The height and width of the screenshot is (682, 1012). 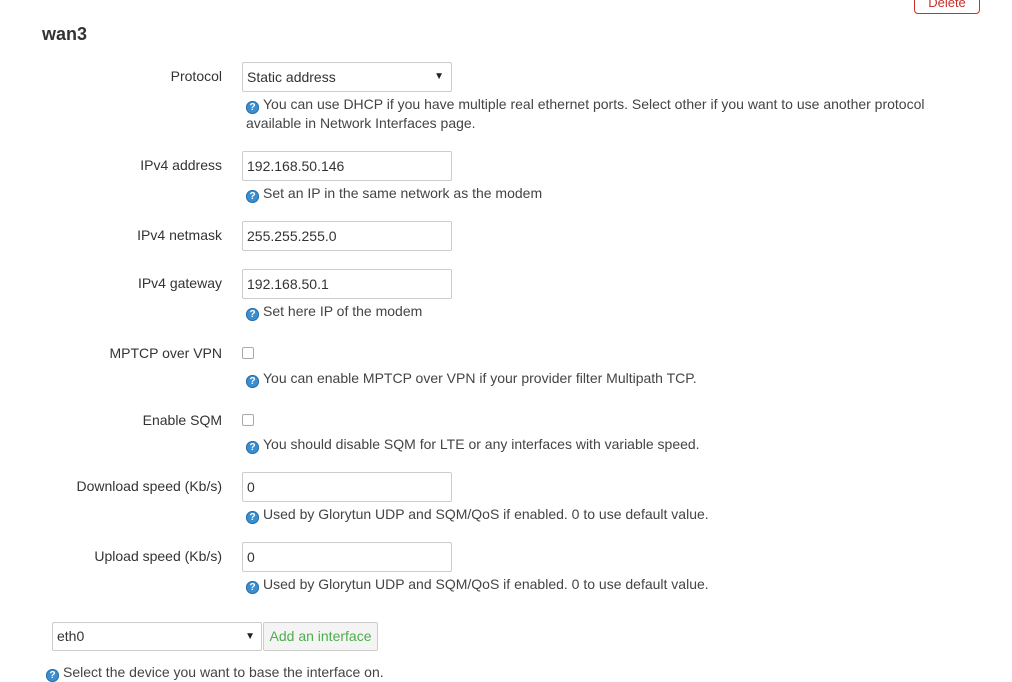 I want to click on ipv4-gateway-help: ? Set here IP of the modem, so click(x=606, y=311).